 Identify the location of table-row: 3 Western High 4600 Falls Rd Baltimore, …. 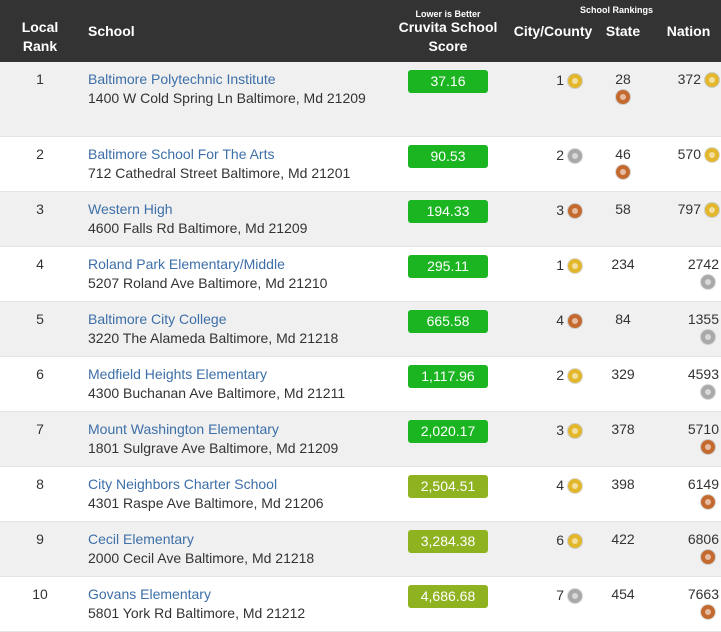
(360, 218).